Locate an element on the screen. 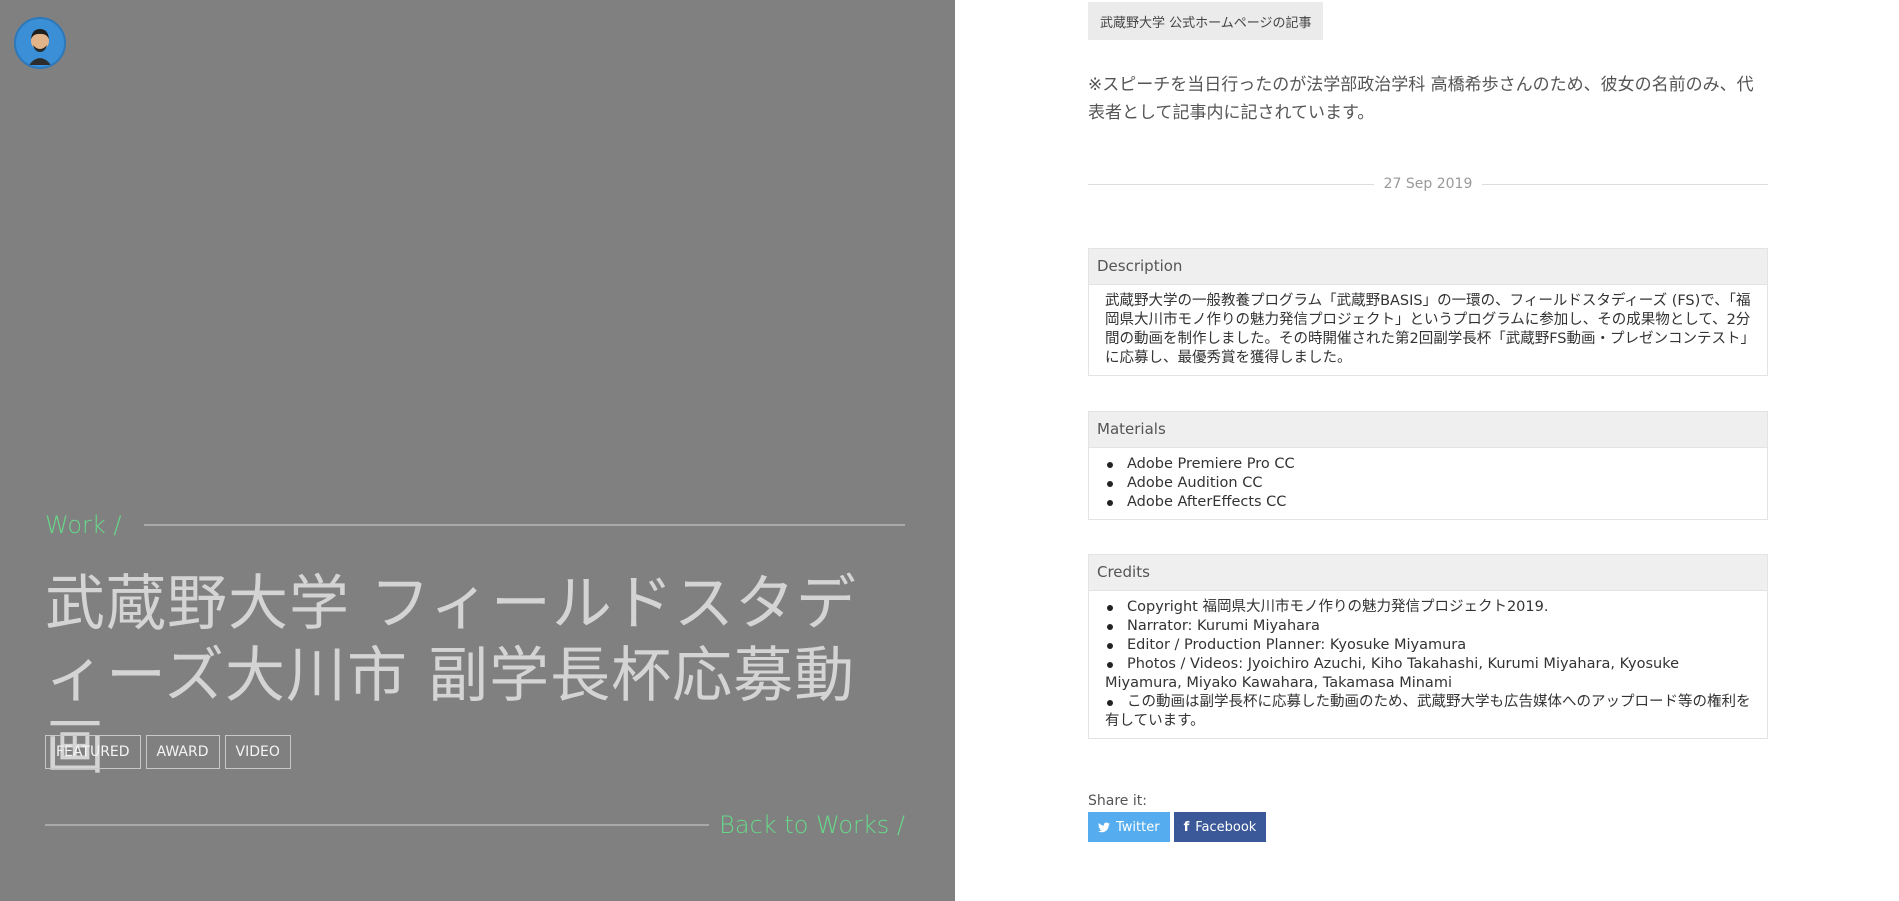  description-heading: Description is located at coordinates (1428, 267).